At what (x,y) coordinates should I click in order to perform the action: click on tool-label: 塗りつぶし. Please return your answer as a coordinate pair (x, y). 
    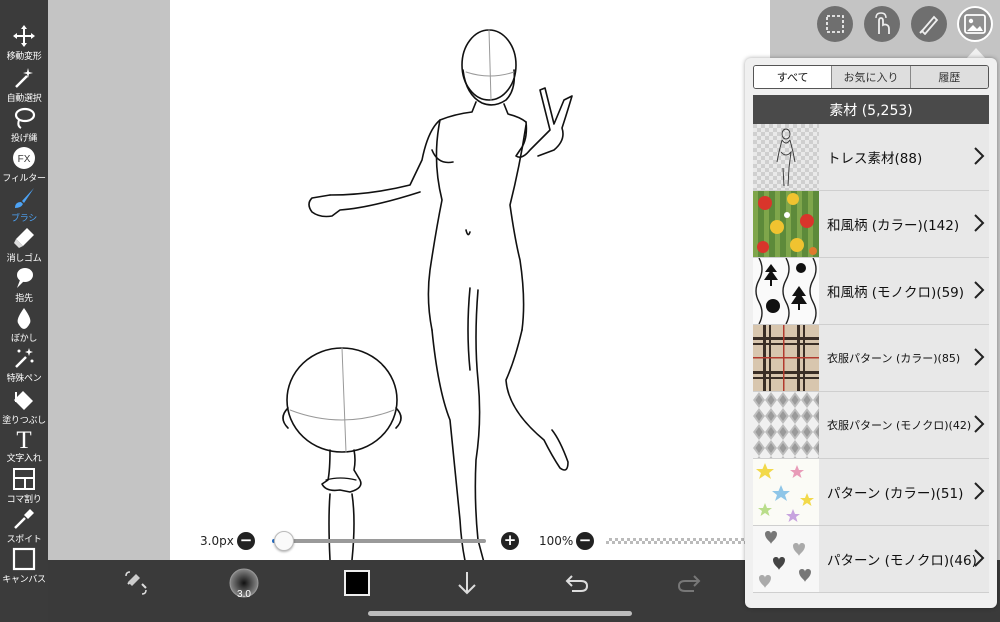
    Looking at the image, I should click on (24, 421).